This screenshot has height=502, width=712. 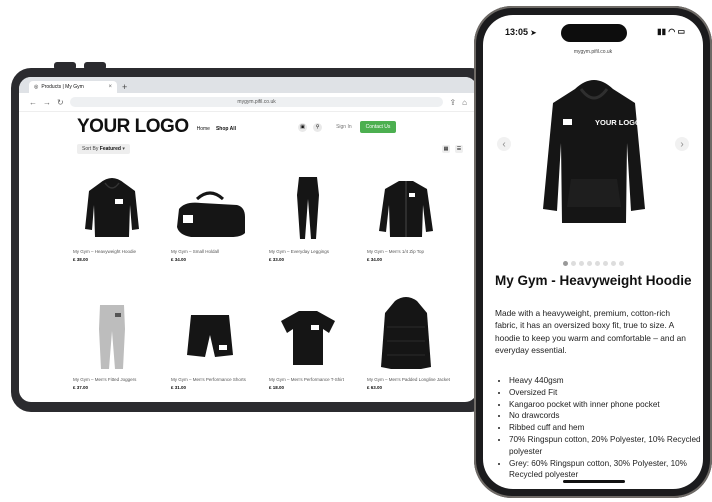 What do you see at coordinates (123, 149) in the screenshot?
I see `chevron-down-icon: ▾` at bounding box center [123, 149].